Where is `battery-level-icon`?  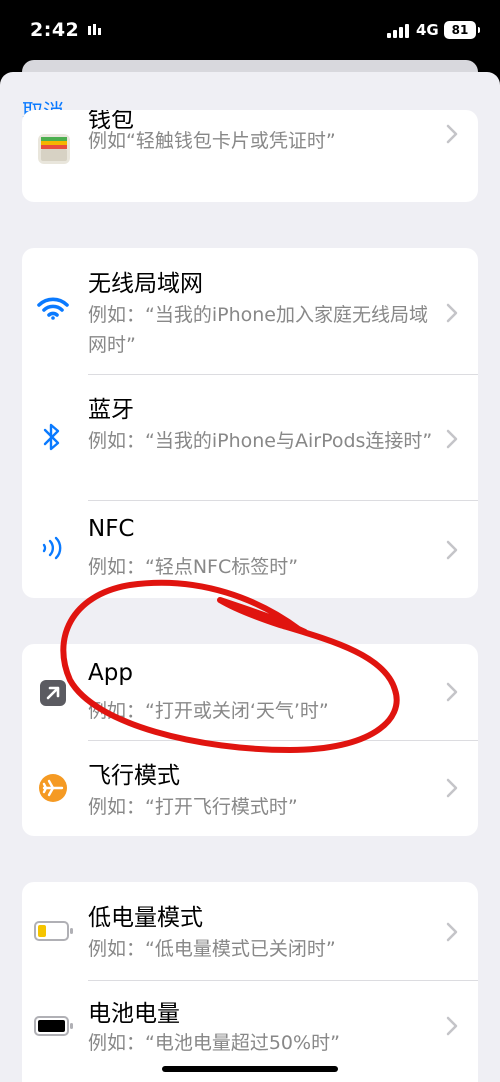
battery-level-icon is located at coordinates (53, 1026).